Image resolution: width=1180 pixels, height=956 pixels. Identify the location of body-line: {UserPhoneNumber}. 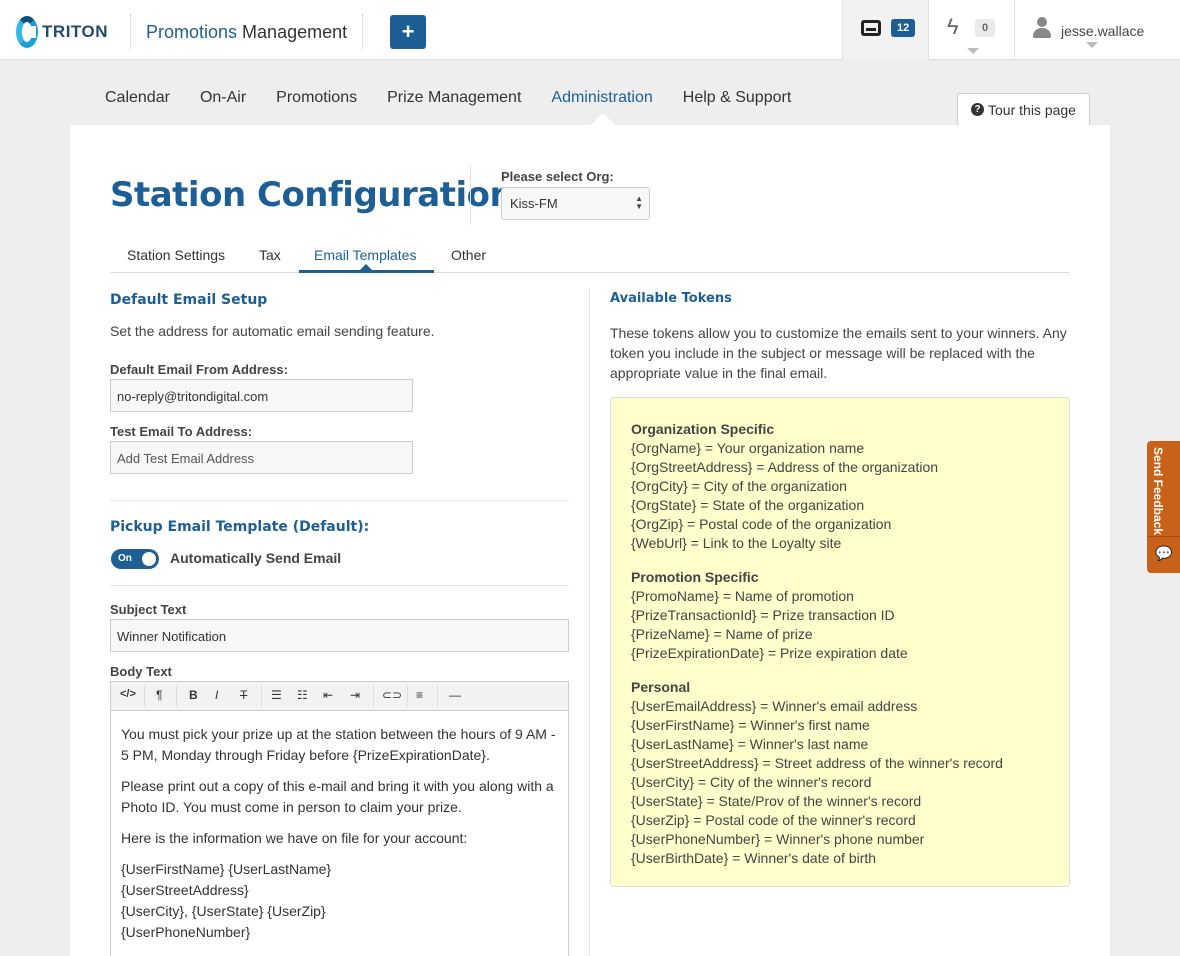
(186, 932).